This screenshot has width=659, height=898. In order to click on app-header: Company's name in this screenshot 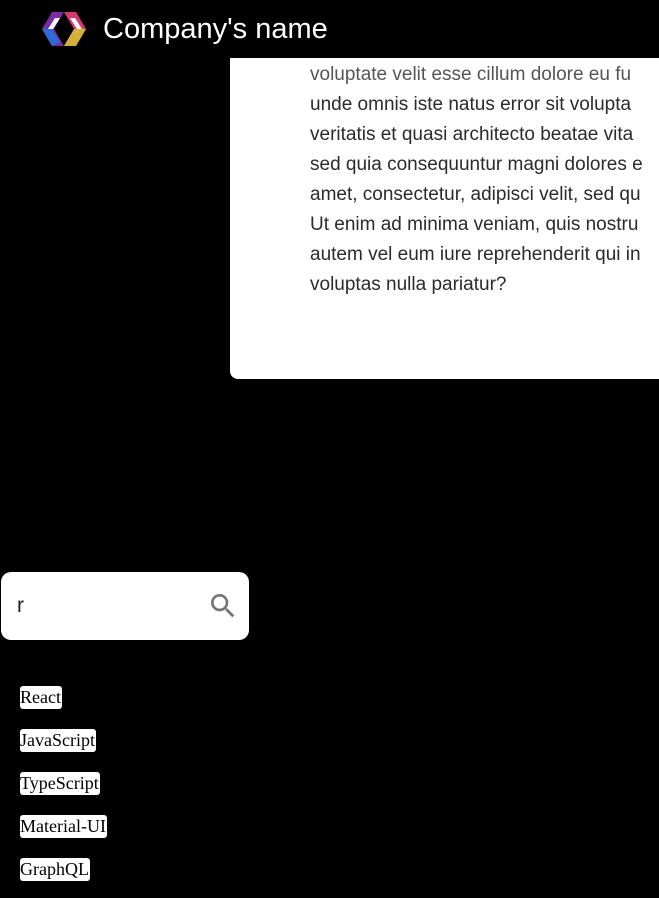, I will do `click(329, 29)`.